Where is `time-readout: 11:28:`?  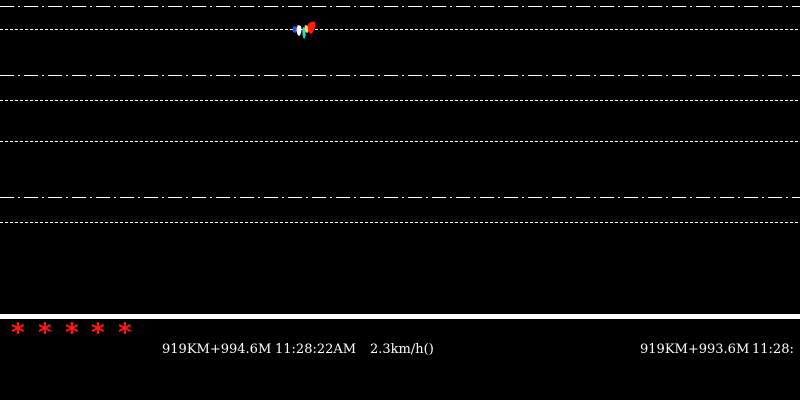
time-readout: 11:28: is located at coordinates (773, 349).